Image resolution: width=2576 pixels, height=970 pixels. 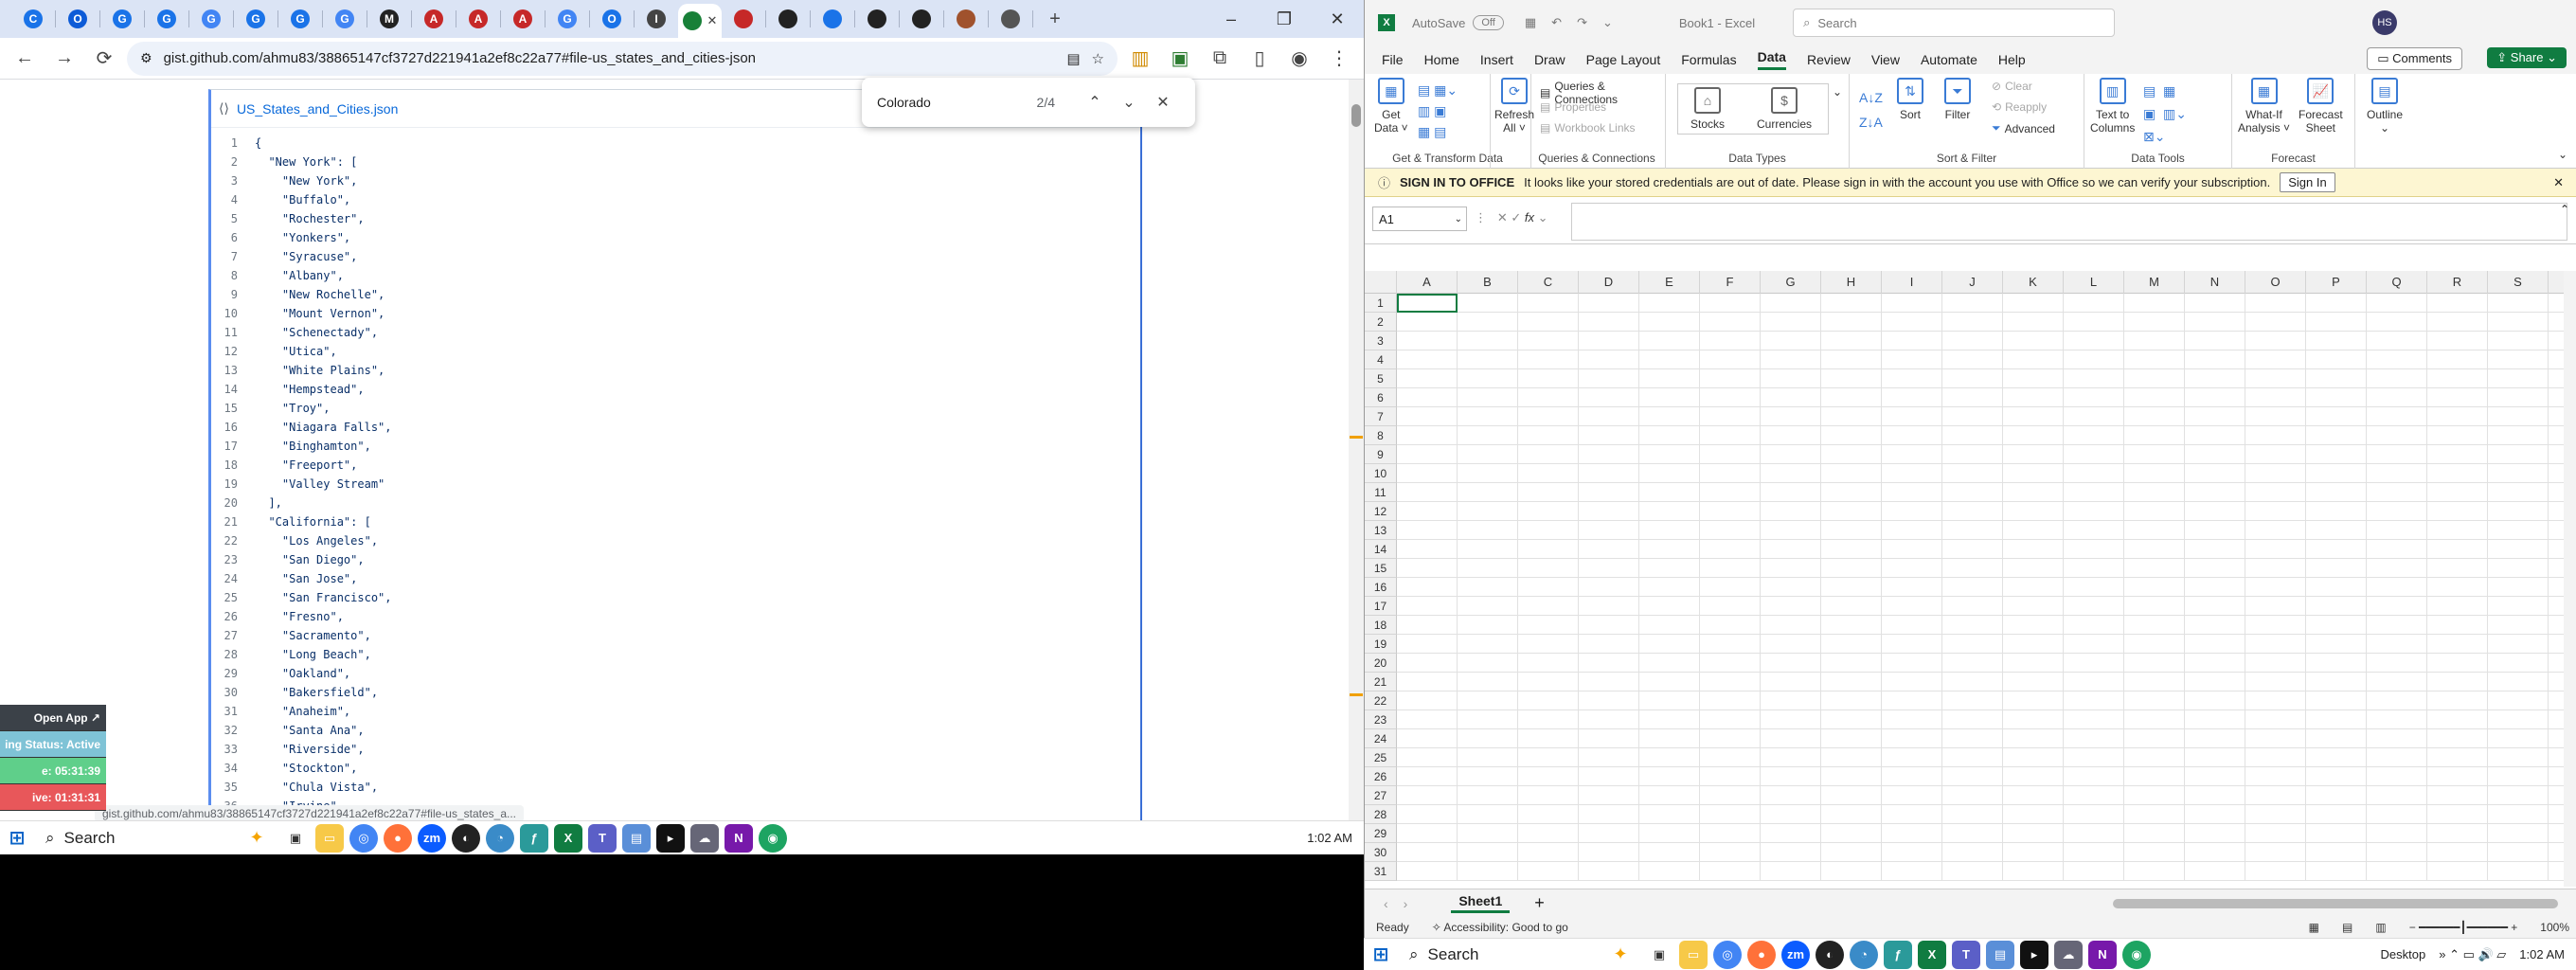 What do you see at coordinates (1530, 22) in the screenshot?
I see `save-icon: ▦` at bounding box center [1530, 22].